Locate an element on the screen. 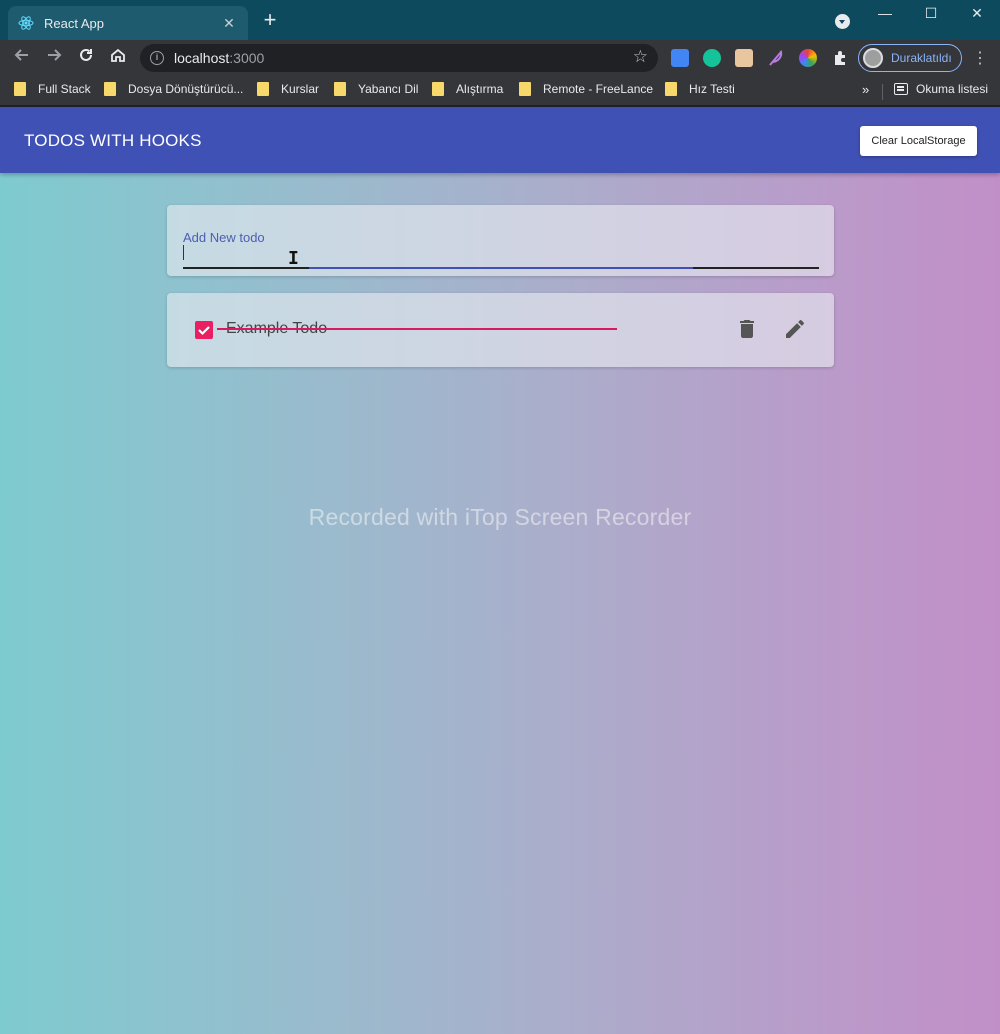 Image resolution: width=1000 pixels, height=1034 pixels. feather-icon is located at coordinates (776, 58).